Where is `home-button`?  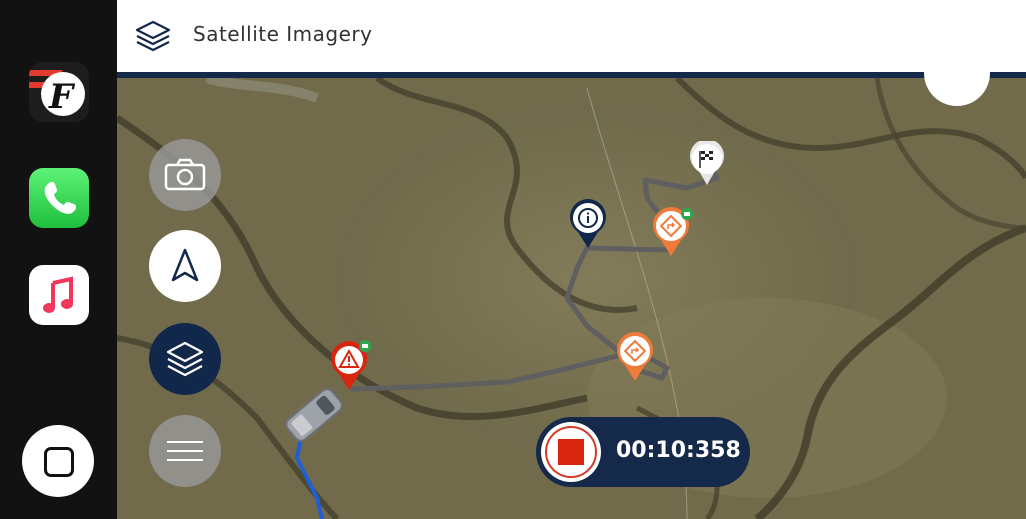
home-button is located at coordinates (58, 461).